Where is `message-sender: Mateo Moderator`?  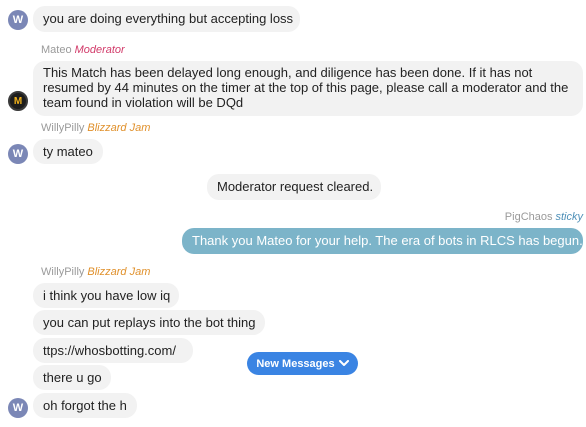
message-sender: Mateo Moderator is located at coordinates (83, 50).